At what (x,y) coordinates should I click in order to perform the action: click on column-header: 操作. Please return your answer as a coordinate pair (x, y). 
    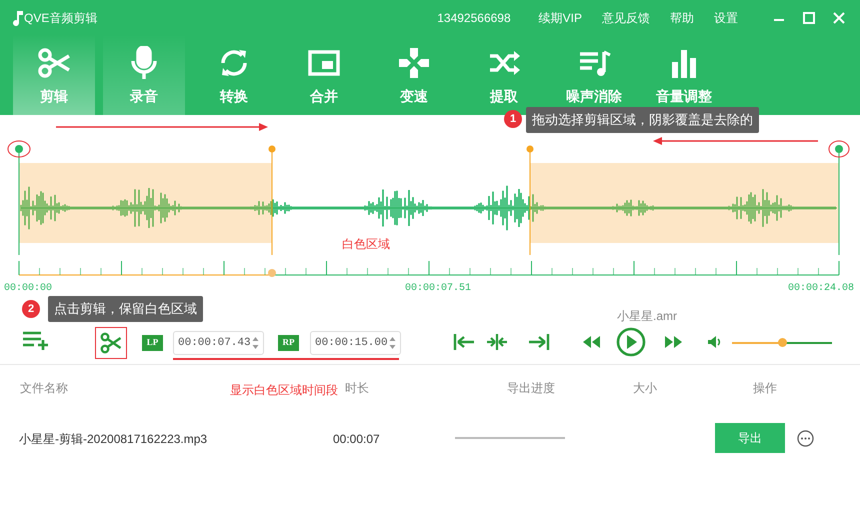
    Looking at the image, I should click on (765, 388).